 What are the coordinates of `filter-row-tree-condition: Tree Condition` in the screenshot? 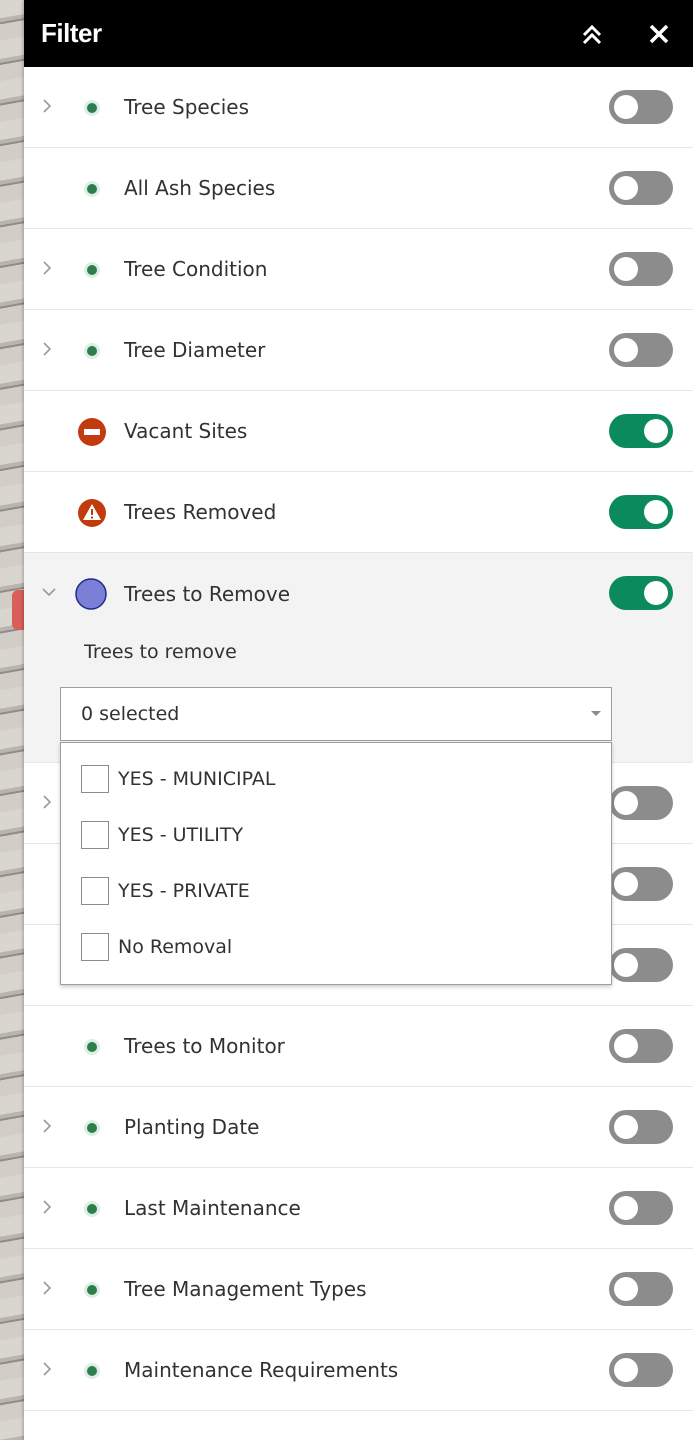 It's located at (358, 269).